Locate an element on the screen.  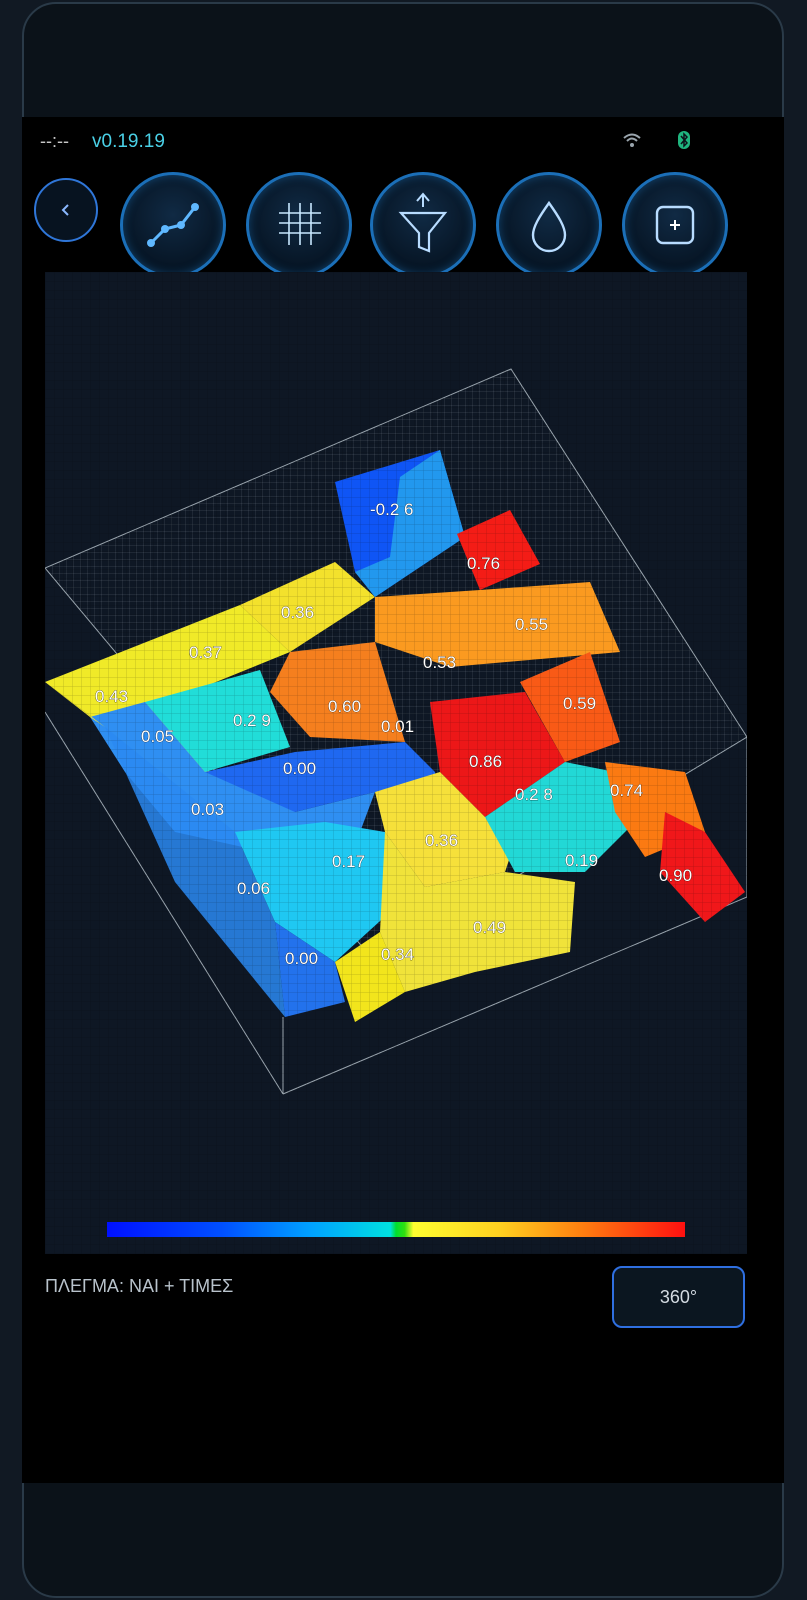
filter-button is located at coordinates (423, 225).